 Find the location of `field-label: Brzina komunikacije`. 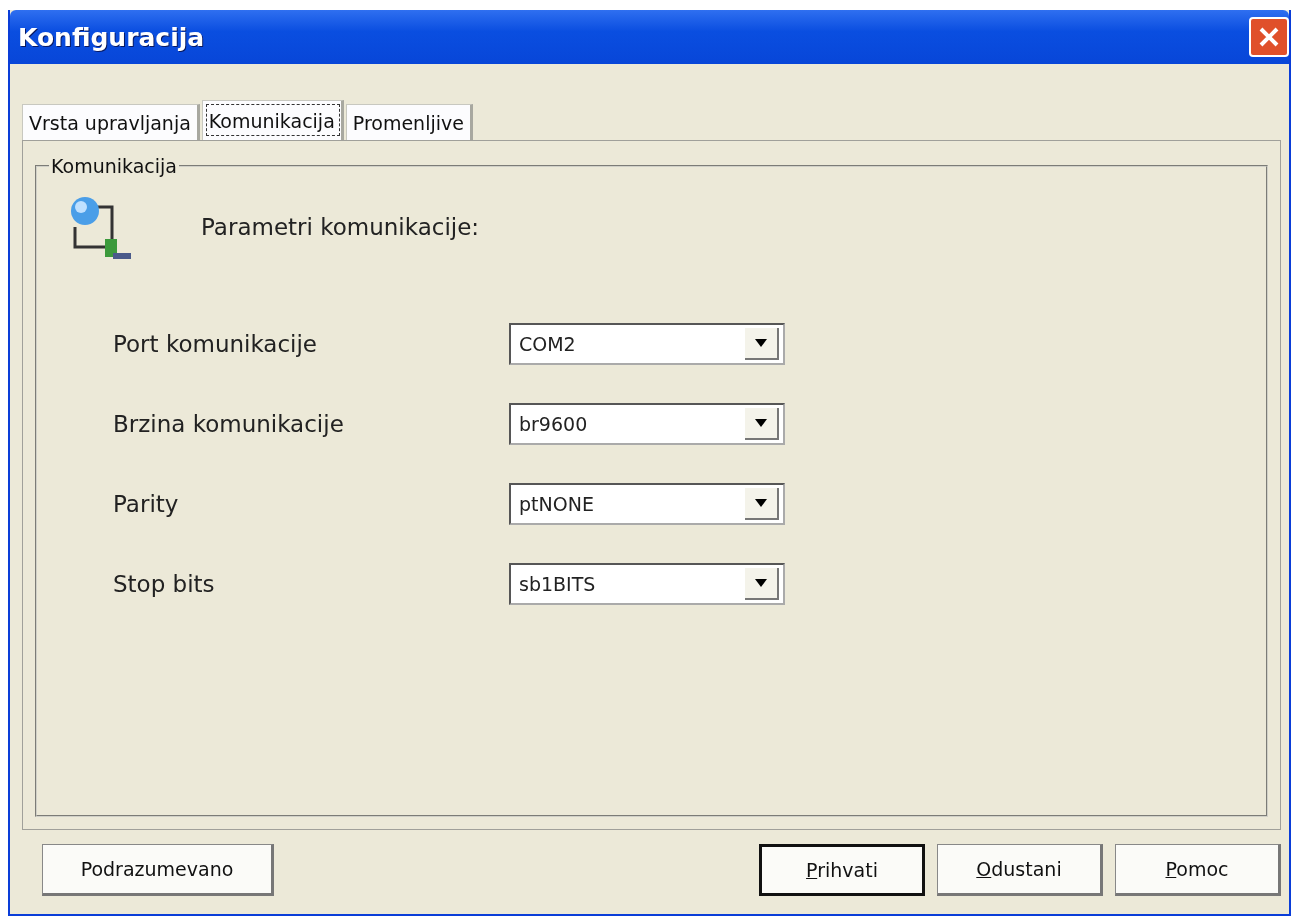

field-label: Brzina komunikacije is located at coordinates (229, 424).